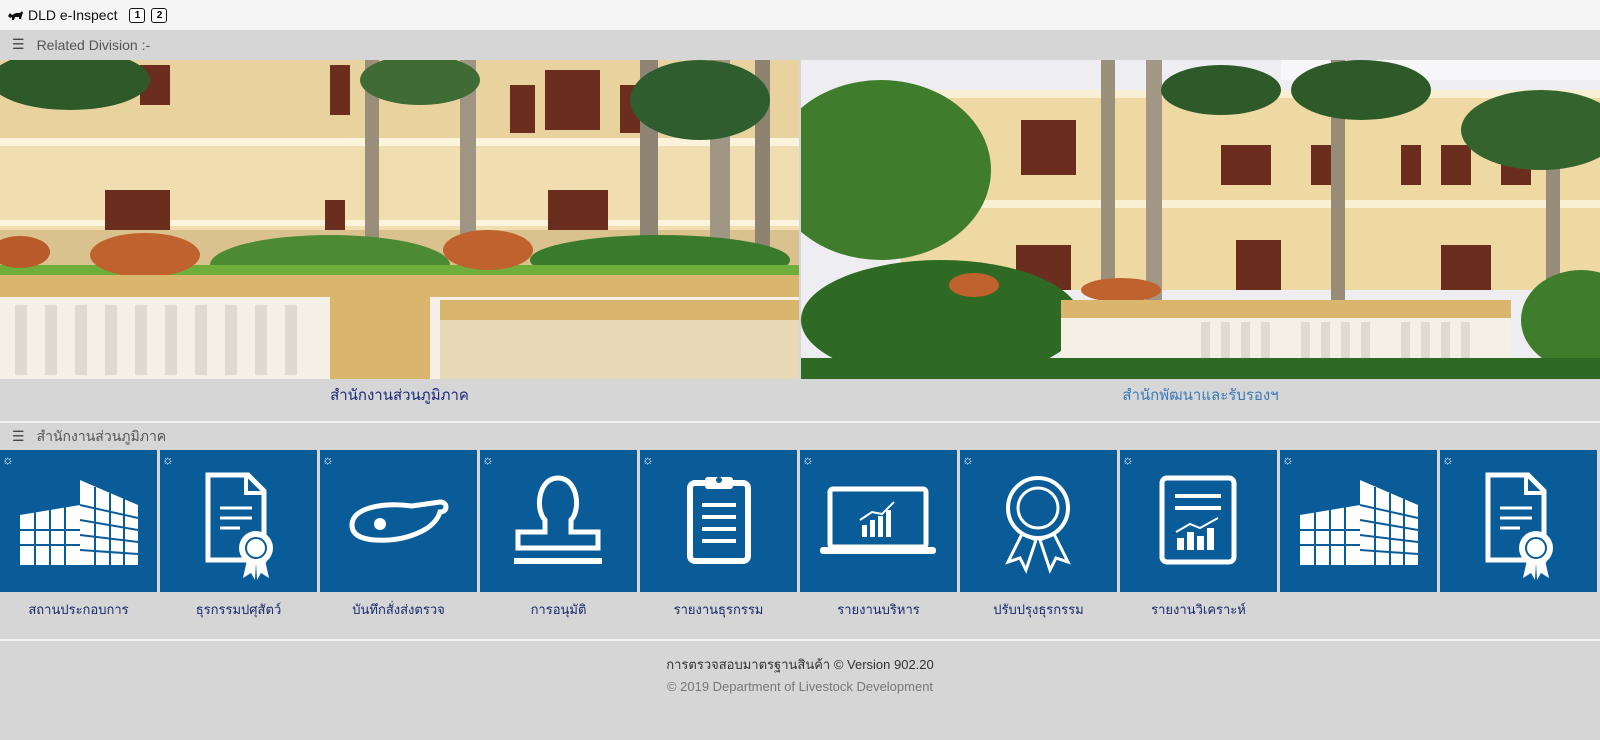 This screenshot has height=740, width=1600. I want to click on tile-approval: ☼, so click(558, 521).